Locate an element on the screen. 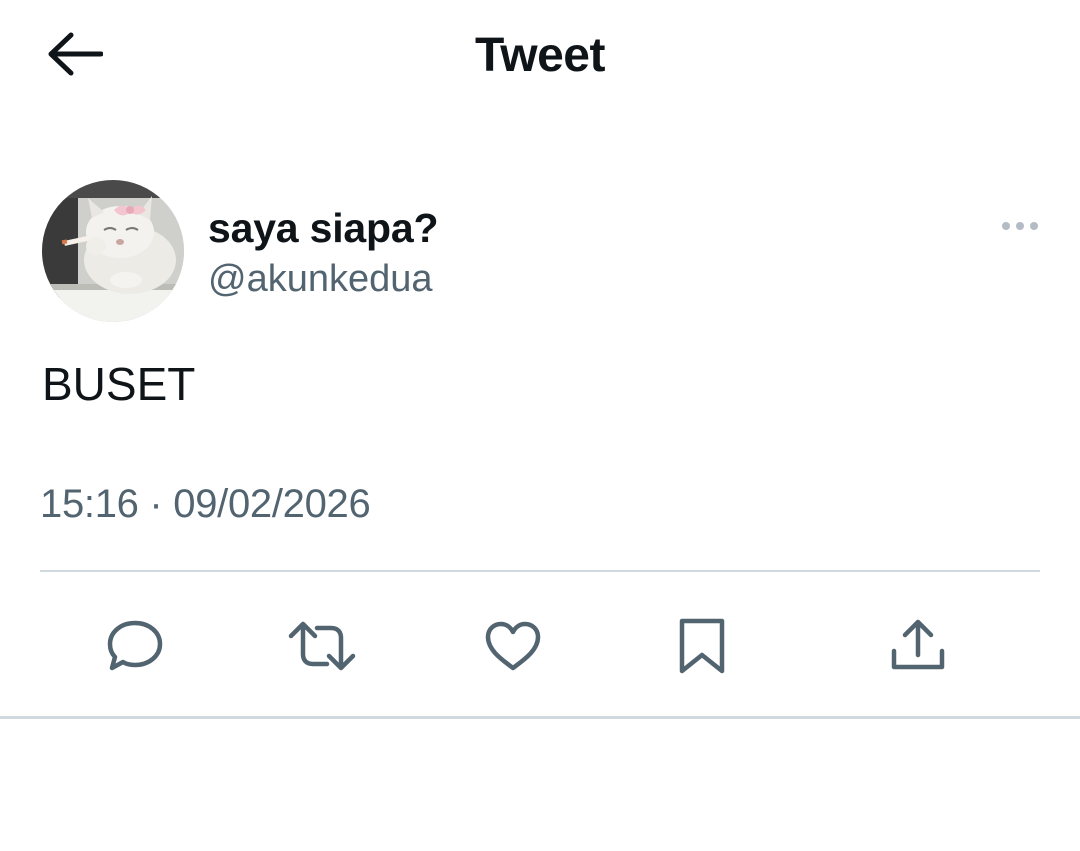 This screenshot has width=1080, height=851. bookmark-button is located at coordinates (702, 648).